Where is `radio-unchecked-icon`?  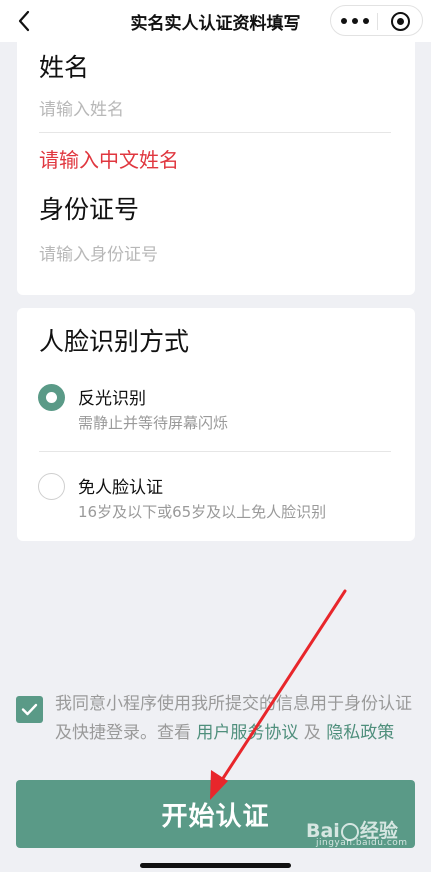
radio-unchecked-icon is located at coordinates (51, 486).